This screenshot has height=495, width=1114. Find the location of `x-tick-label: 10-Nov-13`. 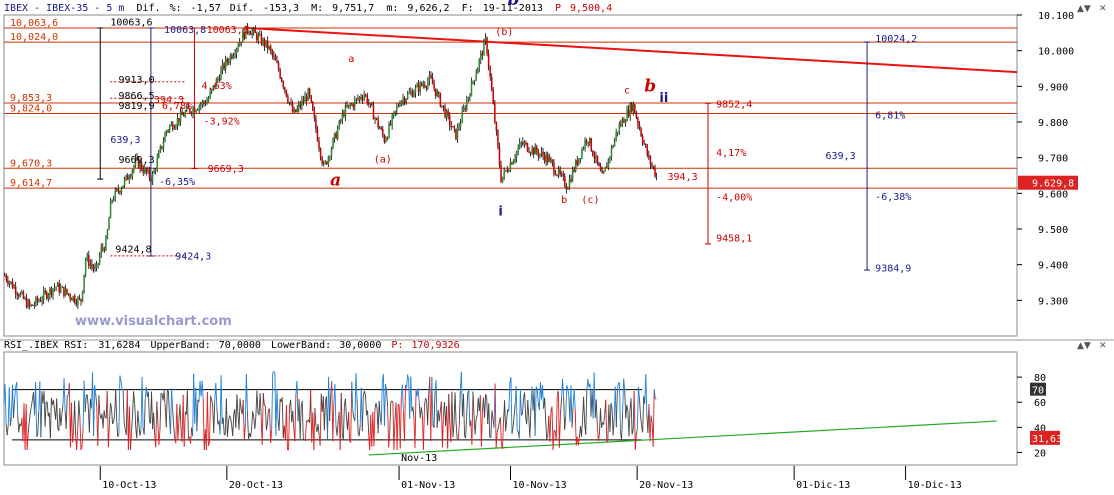

x-tick-label: 10-Nov-13 is located at coordinates (540, 485).